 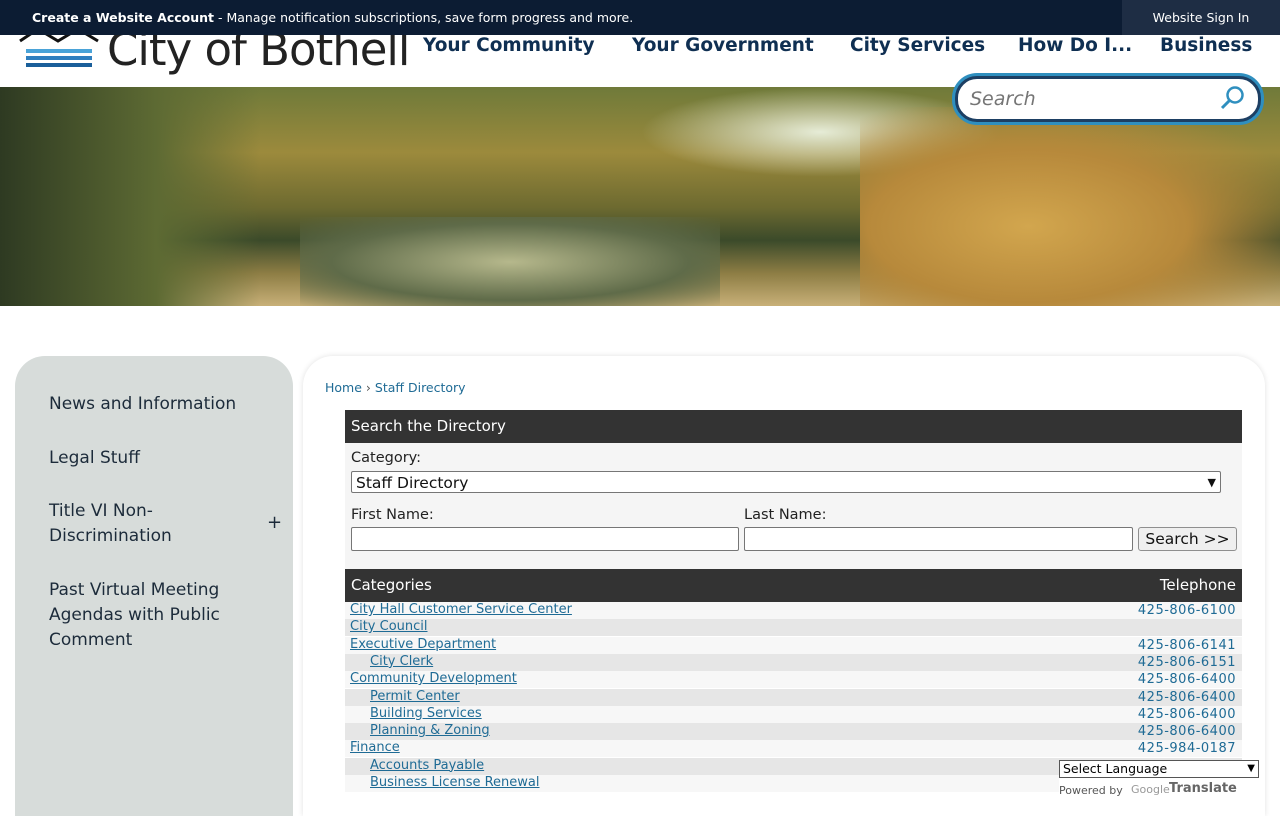 I want to click on table-row: Executive Department 425-806-6141, so click(x=793, y=645).